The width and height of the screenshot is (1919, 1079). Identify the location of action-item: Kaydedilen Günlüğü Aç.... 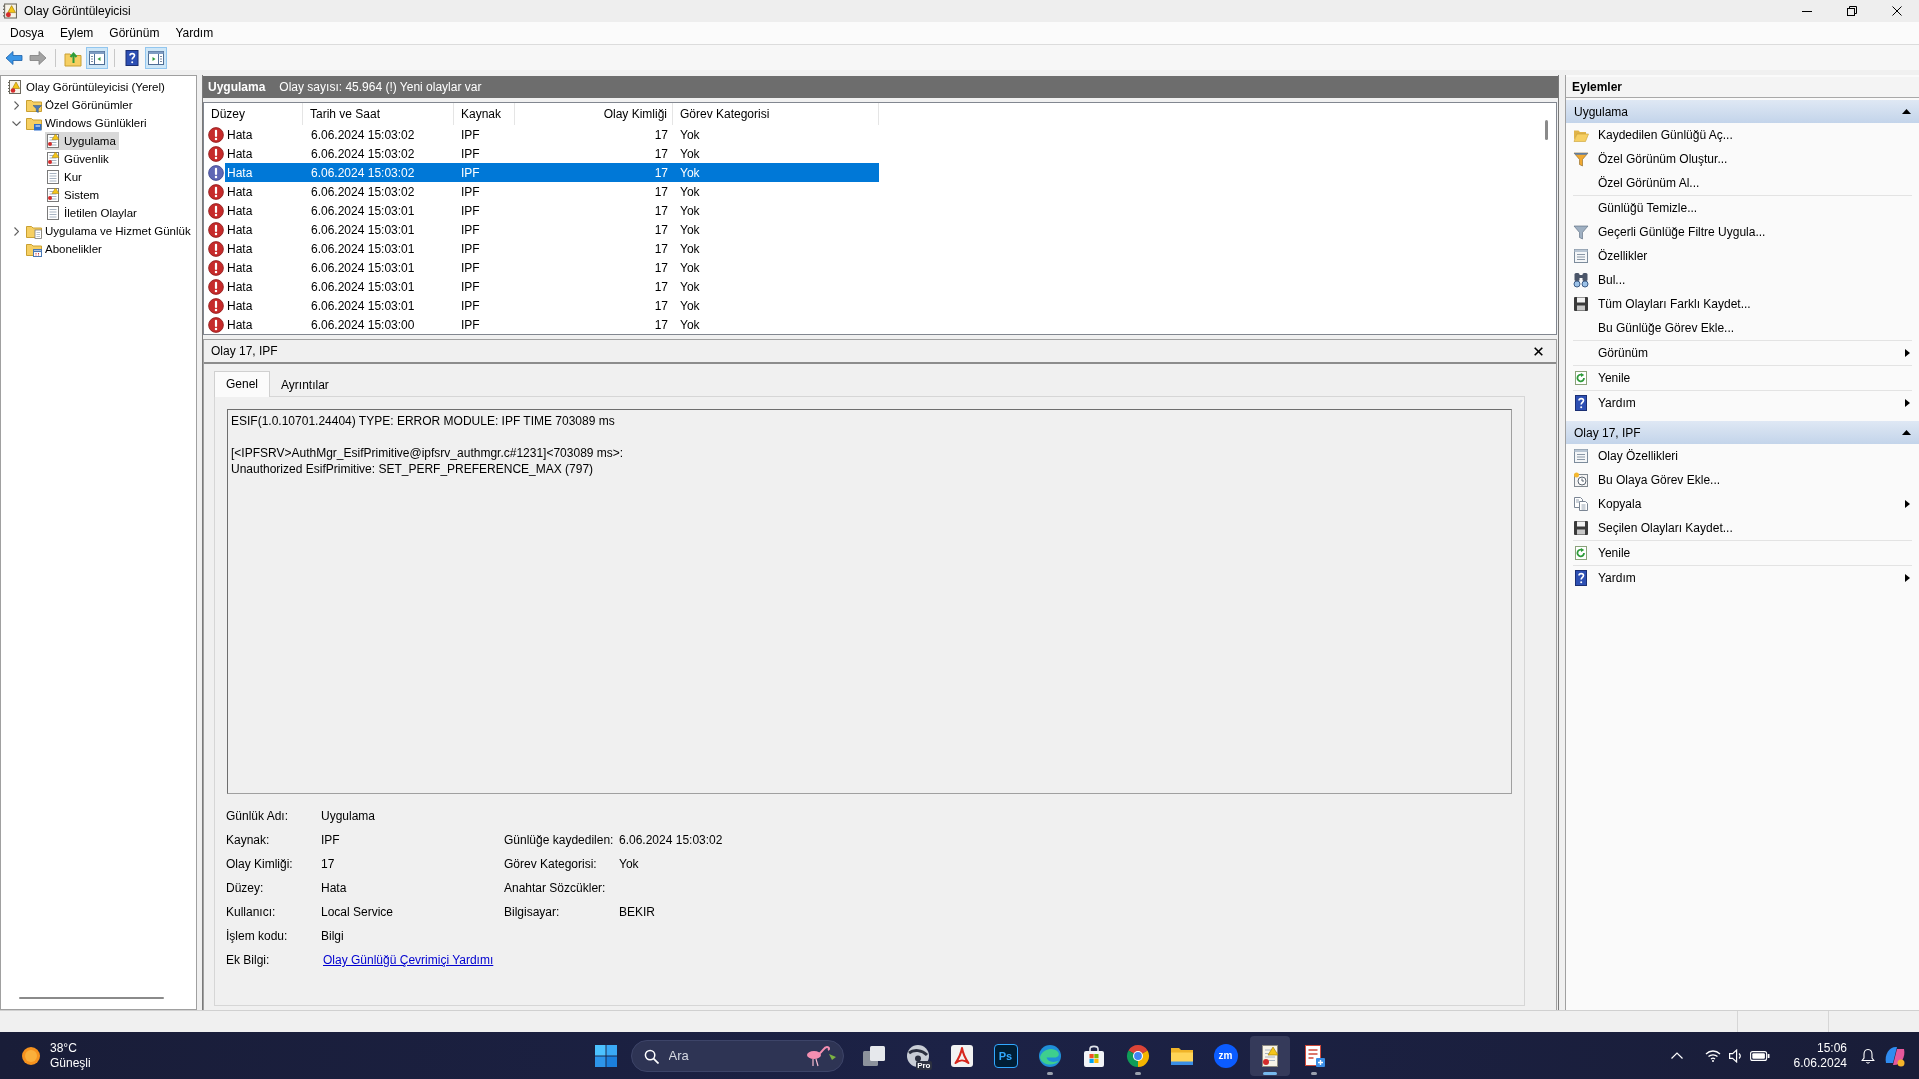
(1742, 135).